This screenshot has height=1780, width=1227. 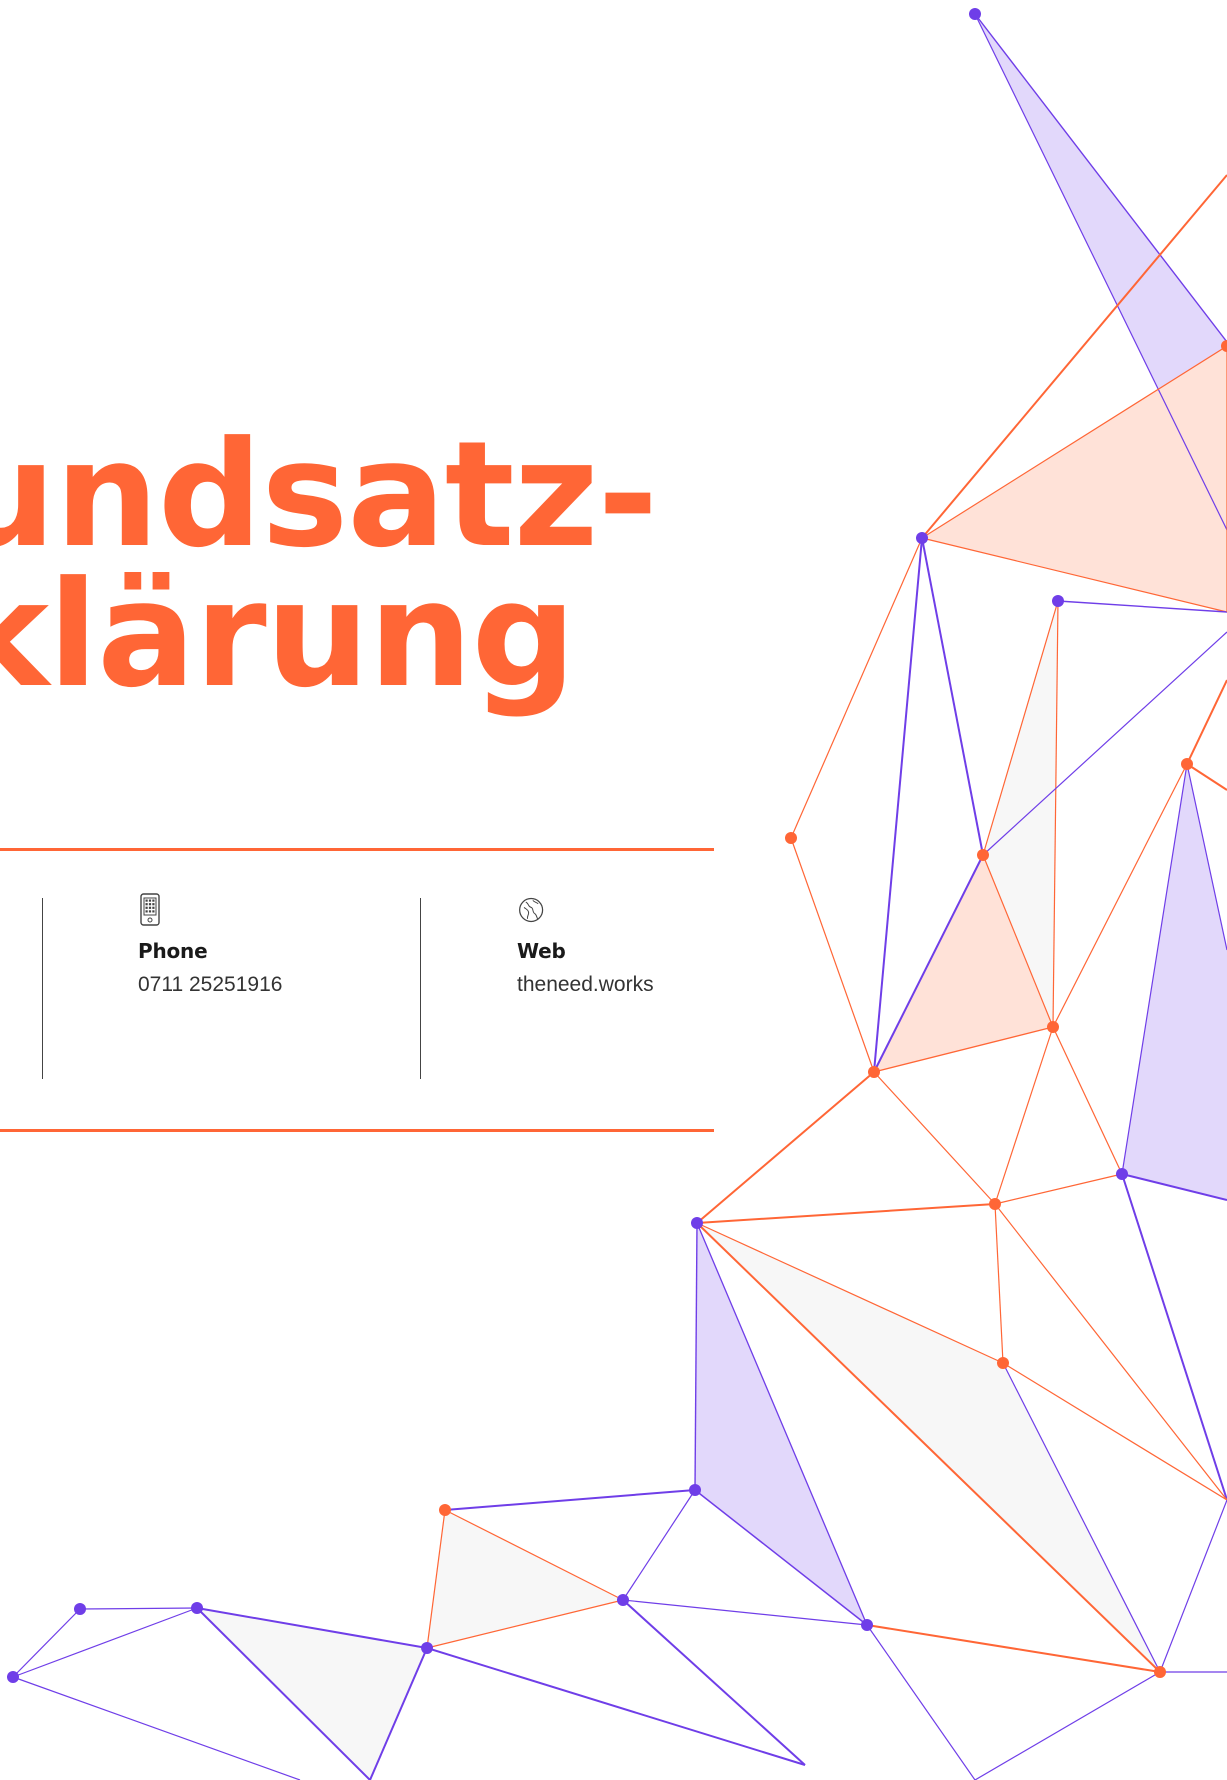 What do you see at coordinates (210, 984) in the screenshot?
I see `phone-value: 0711 25251916` at bounding box center [210, 984].